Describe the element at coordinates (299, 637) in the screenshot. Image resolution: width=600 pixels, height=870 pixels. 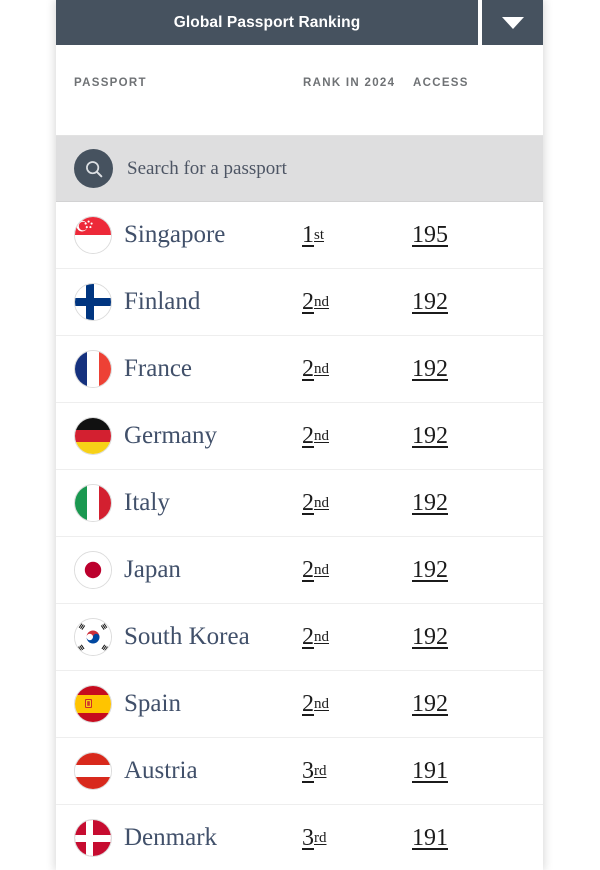
I see `table-row: South Korea 2nd 192` at that location.